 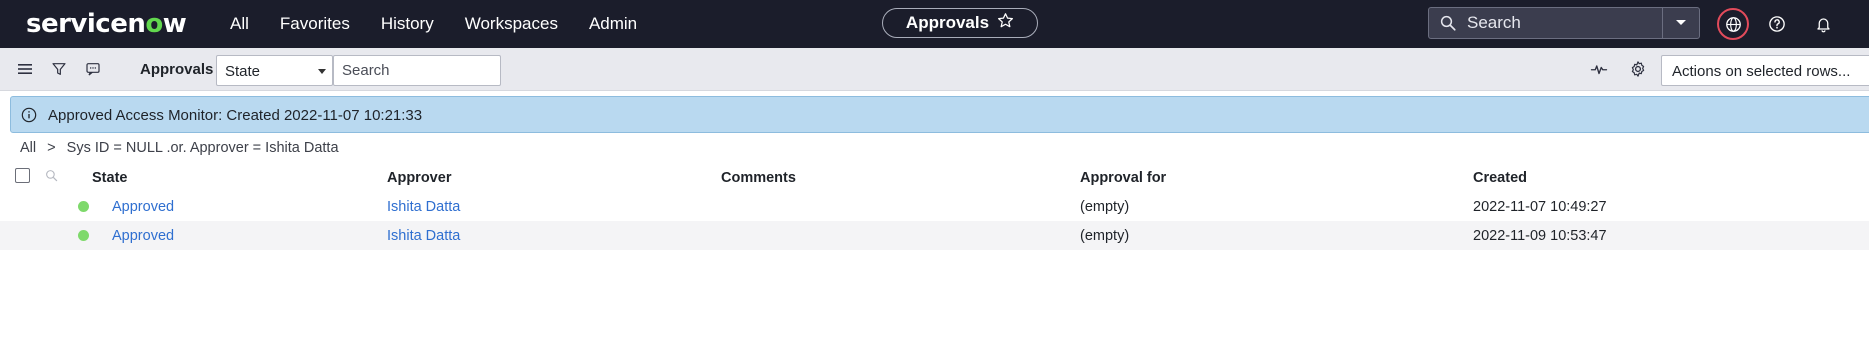 I want to click on breadcrumb-all: All, so click(x=28, y=148).